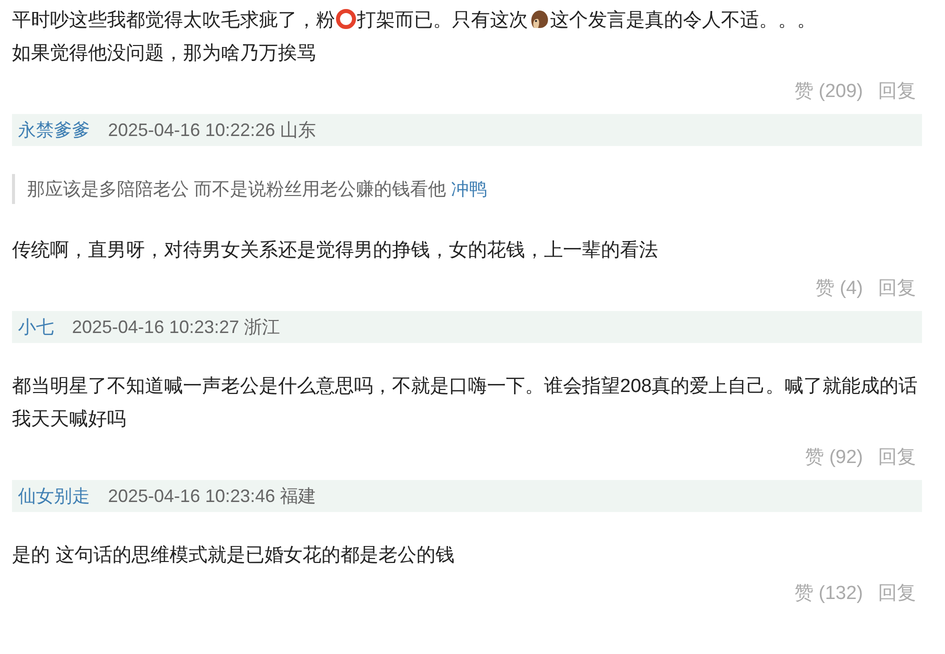  Describe the element at coordinates (233, 555) in the screenshot. I see `comment-text: 是的 这句话的思维模式就是已婚女花的都是老公的钱` at that location.